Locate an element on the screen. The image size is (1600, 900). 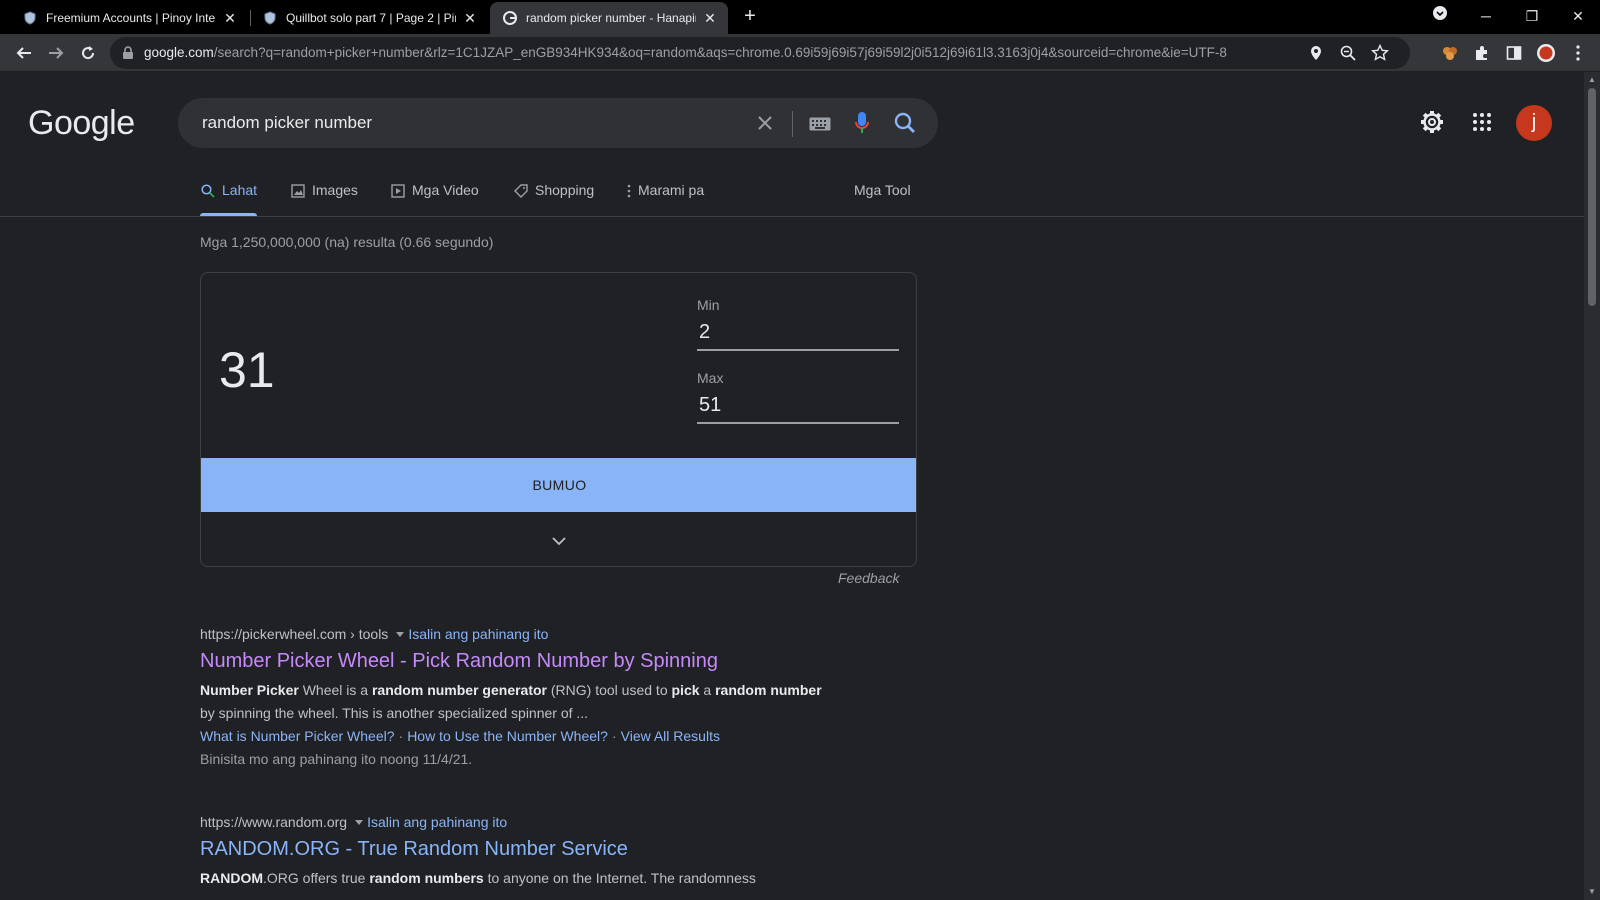
tab-title: Freemium Accounts | Pinoy Intern is located at coordinates (131, 18).